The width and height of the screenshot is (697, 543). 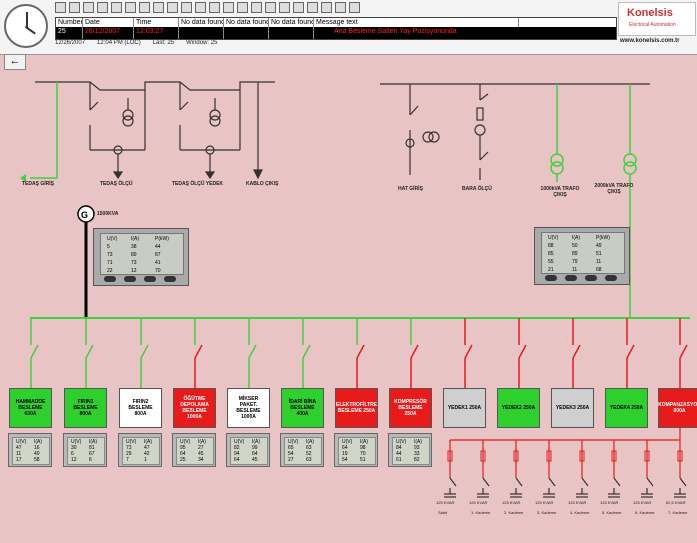 What do you see at coordinates (612, 512) in the screenshot?
I see `capacitor-step-name: 5. Kademe` at bounding box center [612, 512].